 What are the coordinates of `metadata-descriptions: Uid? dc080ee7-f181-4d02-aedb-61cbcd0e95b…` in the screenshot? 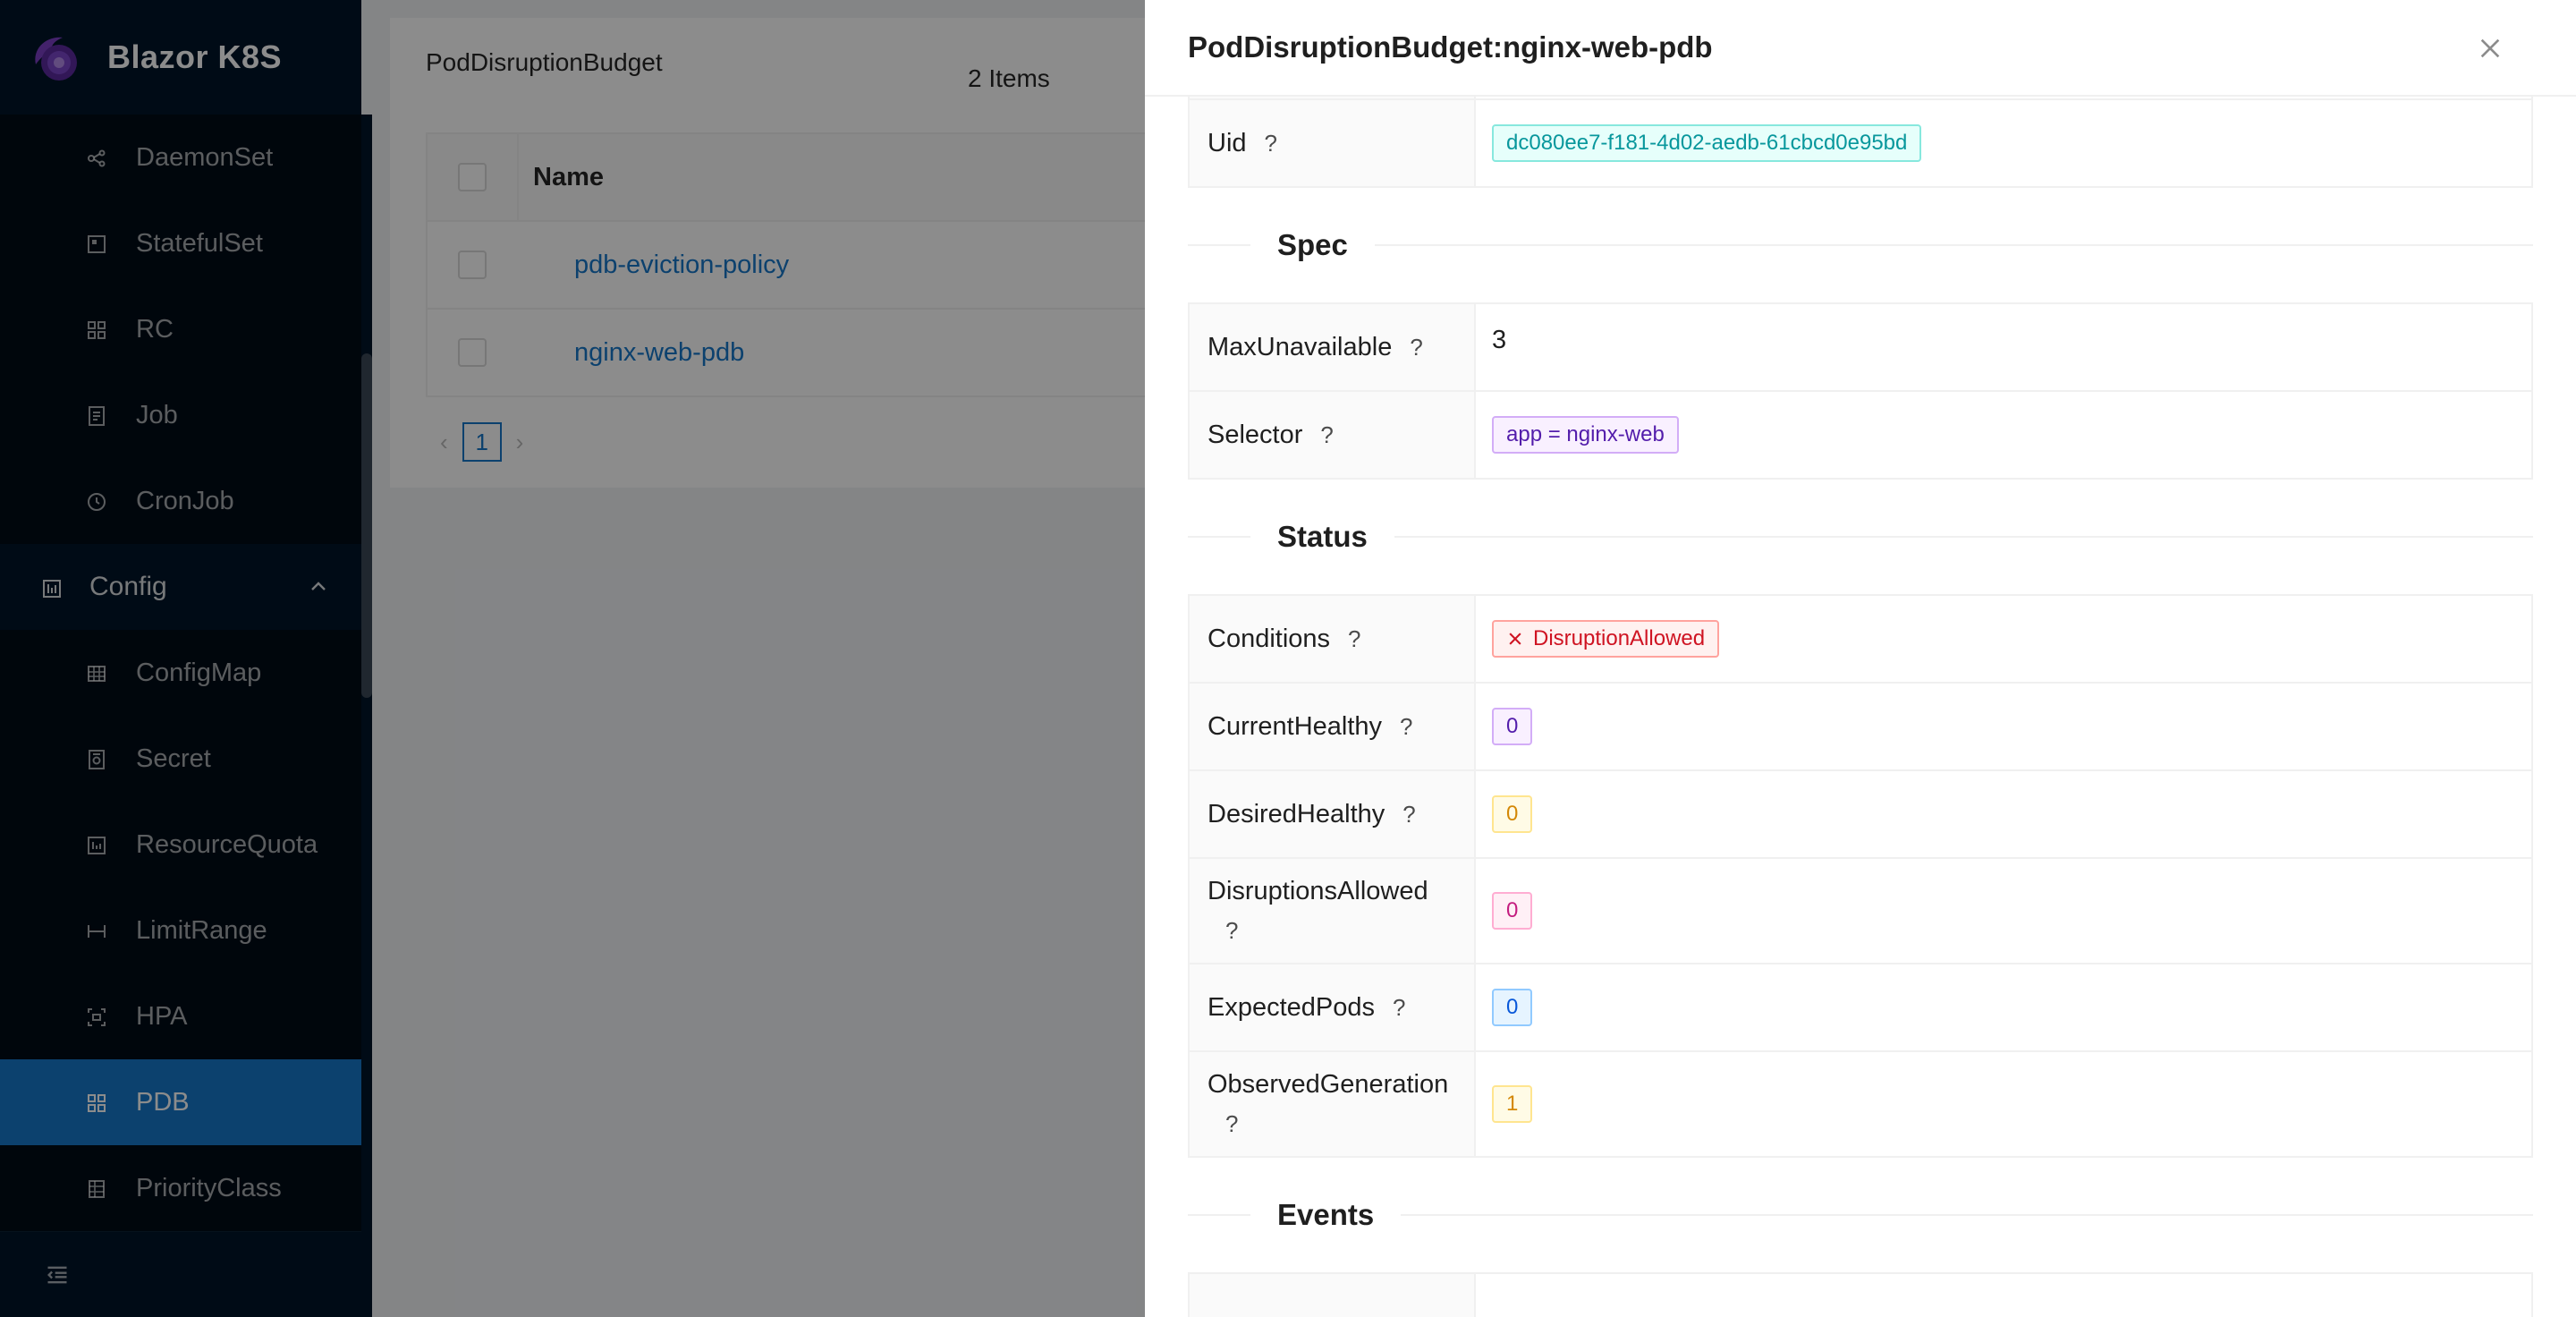 It's located at (1860, 142).